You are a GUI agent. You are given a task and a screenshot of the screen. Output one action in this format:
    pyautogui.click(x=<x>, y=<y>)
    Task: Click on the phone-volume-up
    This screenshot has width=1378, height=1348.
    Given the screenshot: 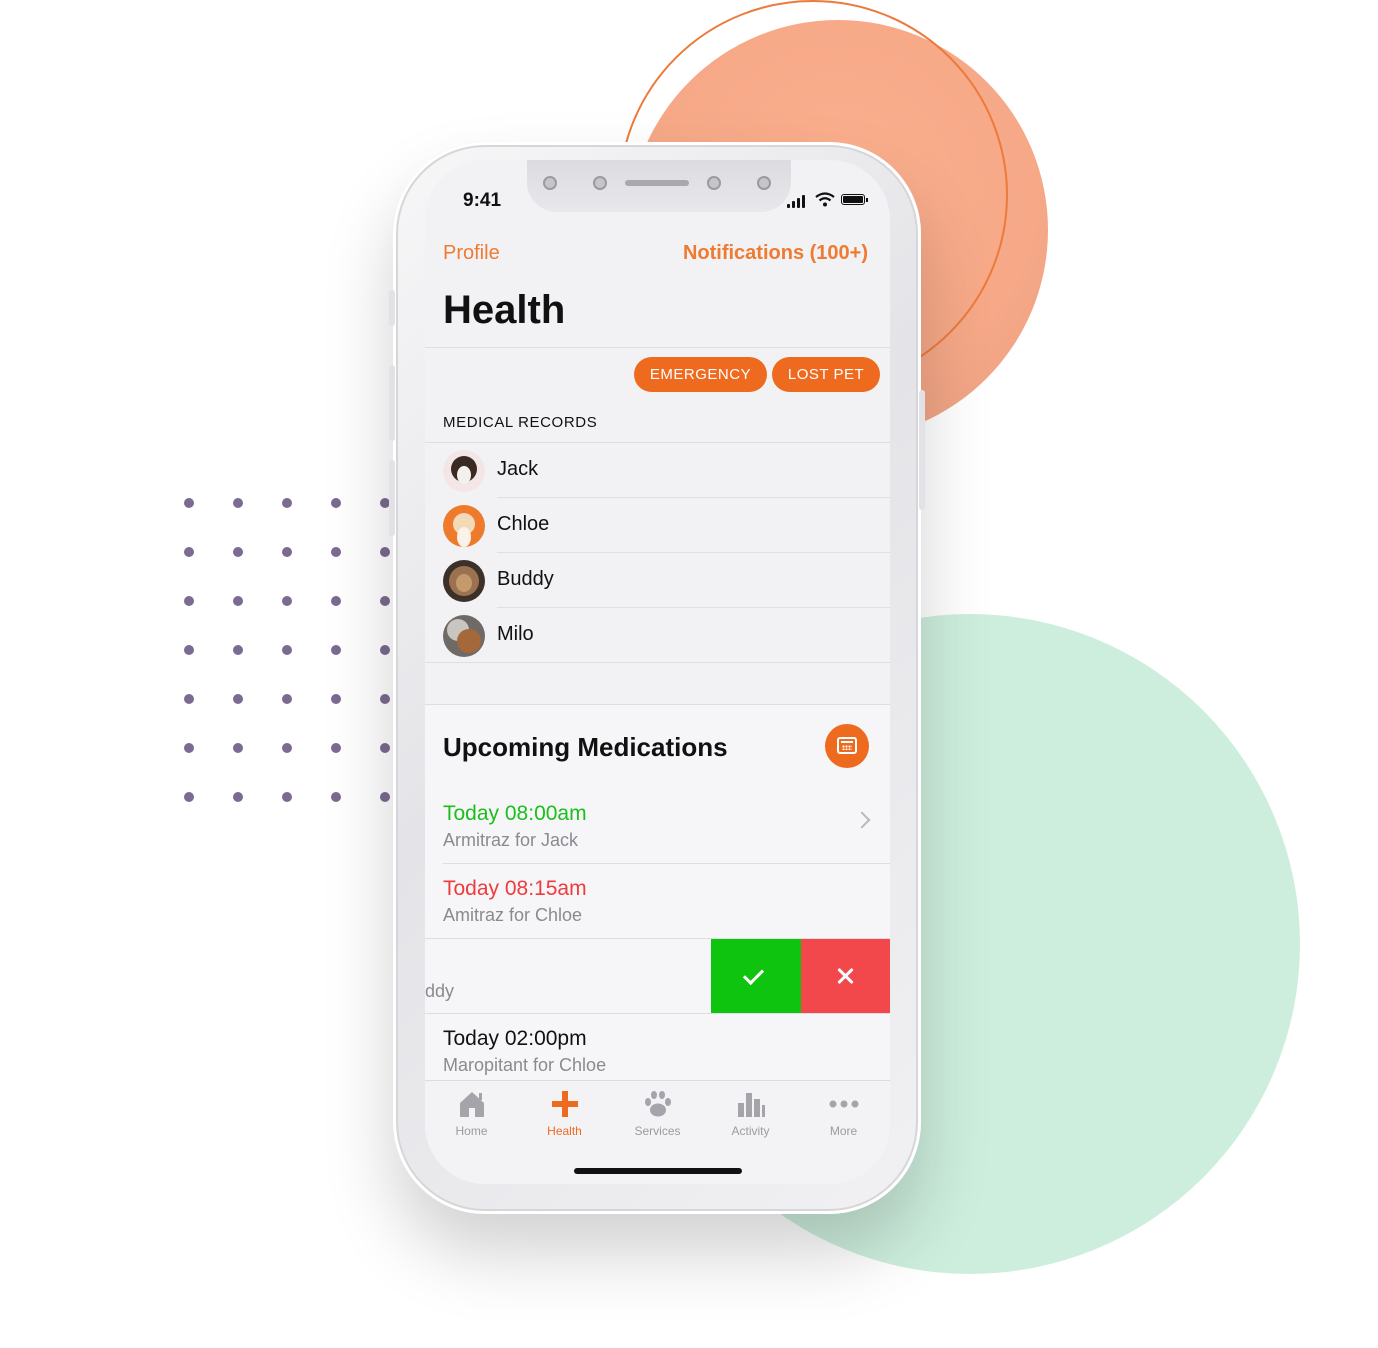 What is the action you would take?
    pyautogui.click(x=392, y=403)
    